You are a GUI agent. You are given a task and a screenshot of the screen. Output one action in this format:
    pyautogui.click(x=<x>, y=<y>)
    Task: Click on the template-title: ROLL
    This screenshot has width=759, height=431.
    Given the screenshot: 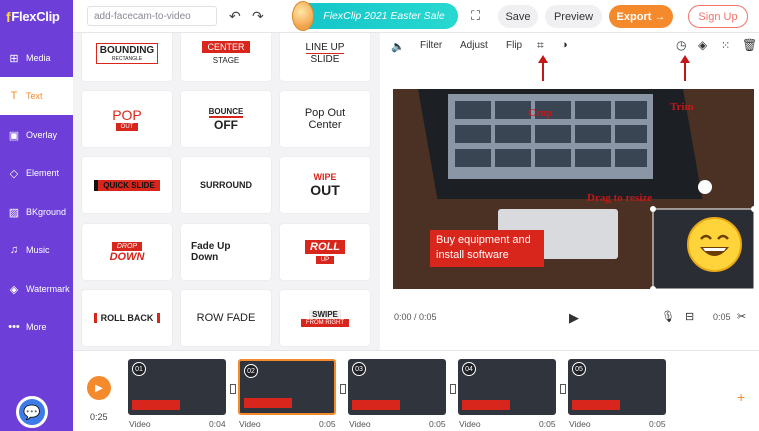 What is the action you would take?
    pyautogui.click(x=325, y=247)
    